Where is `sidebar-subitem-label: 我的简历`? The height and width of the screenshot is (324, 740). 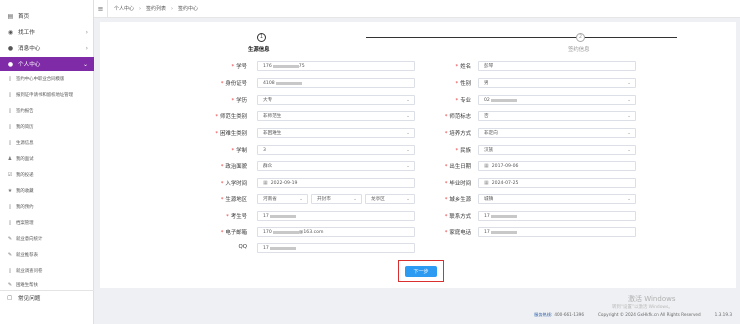
sidebar-subitem-label: 我的简历 is located at coordinates (25, 127).